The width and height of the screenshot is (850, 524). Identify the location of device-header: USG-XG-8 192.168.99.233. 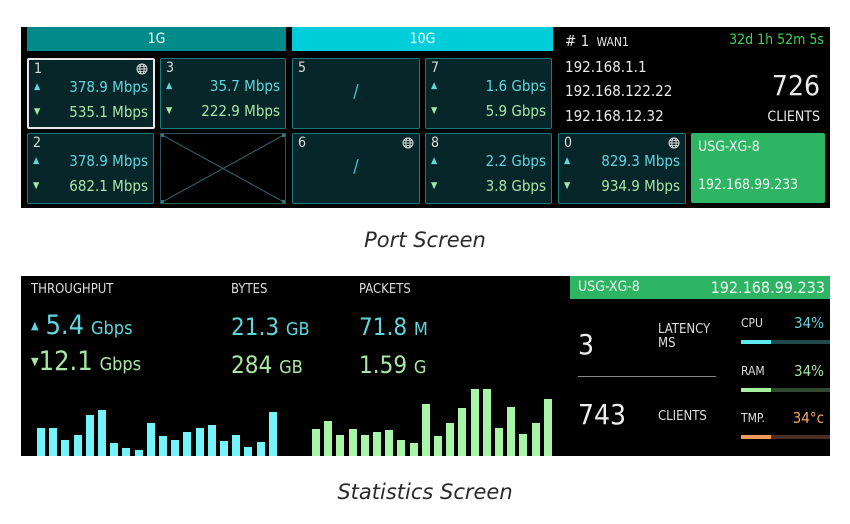
(700, 287).